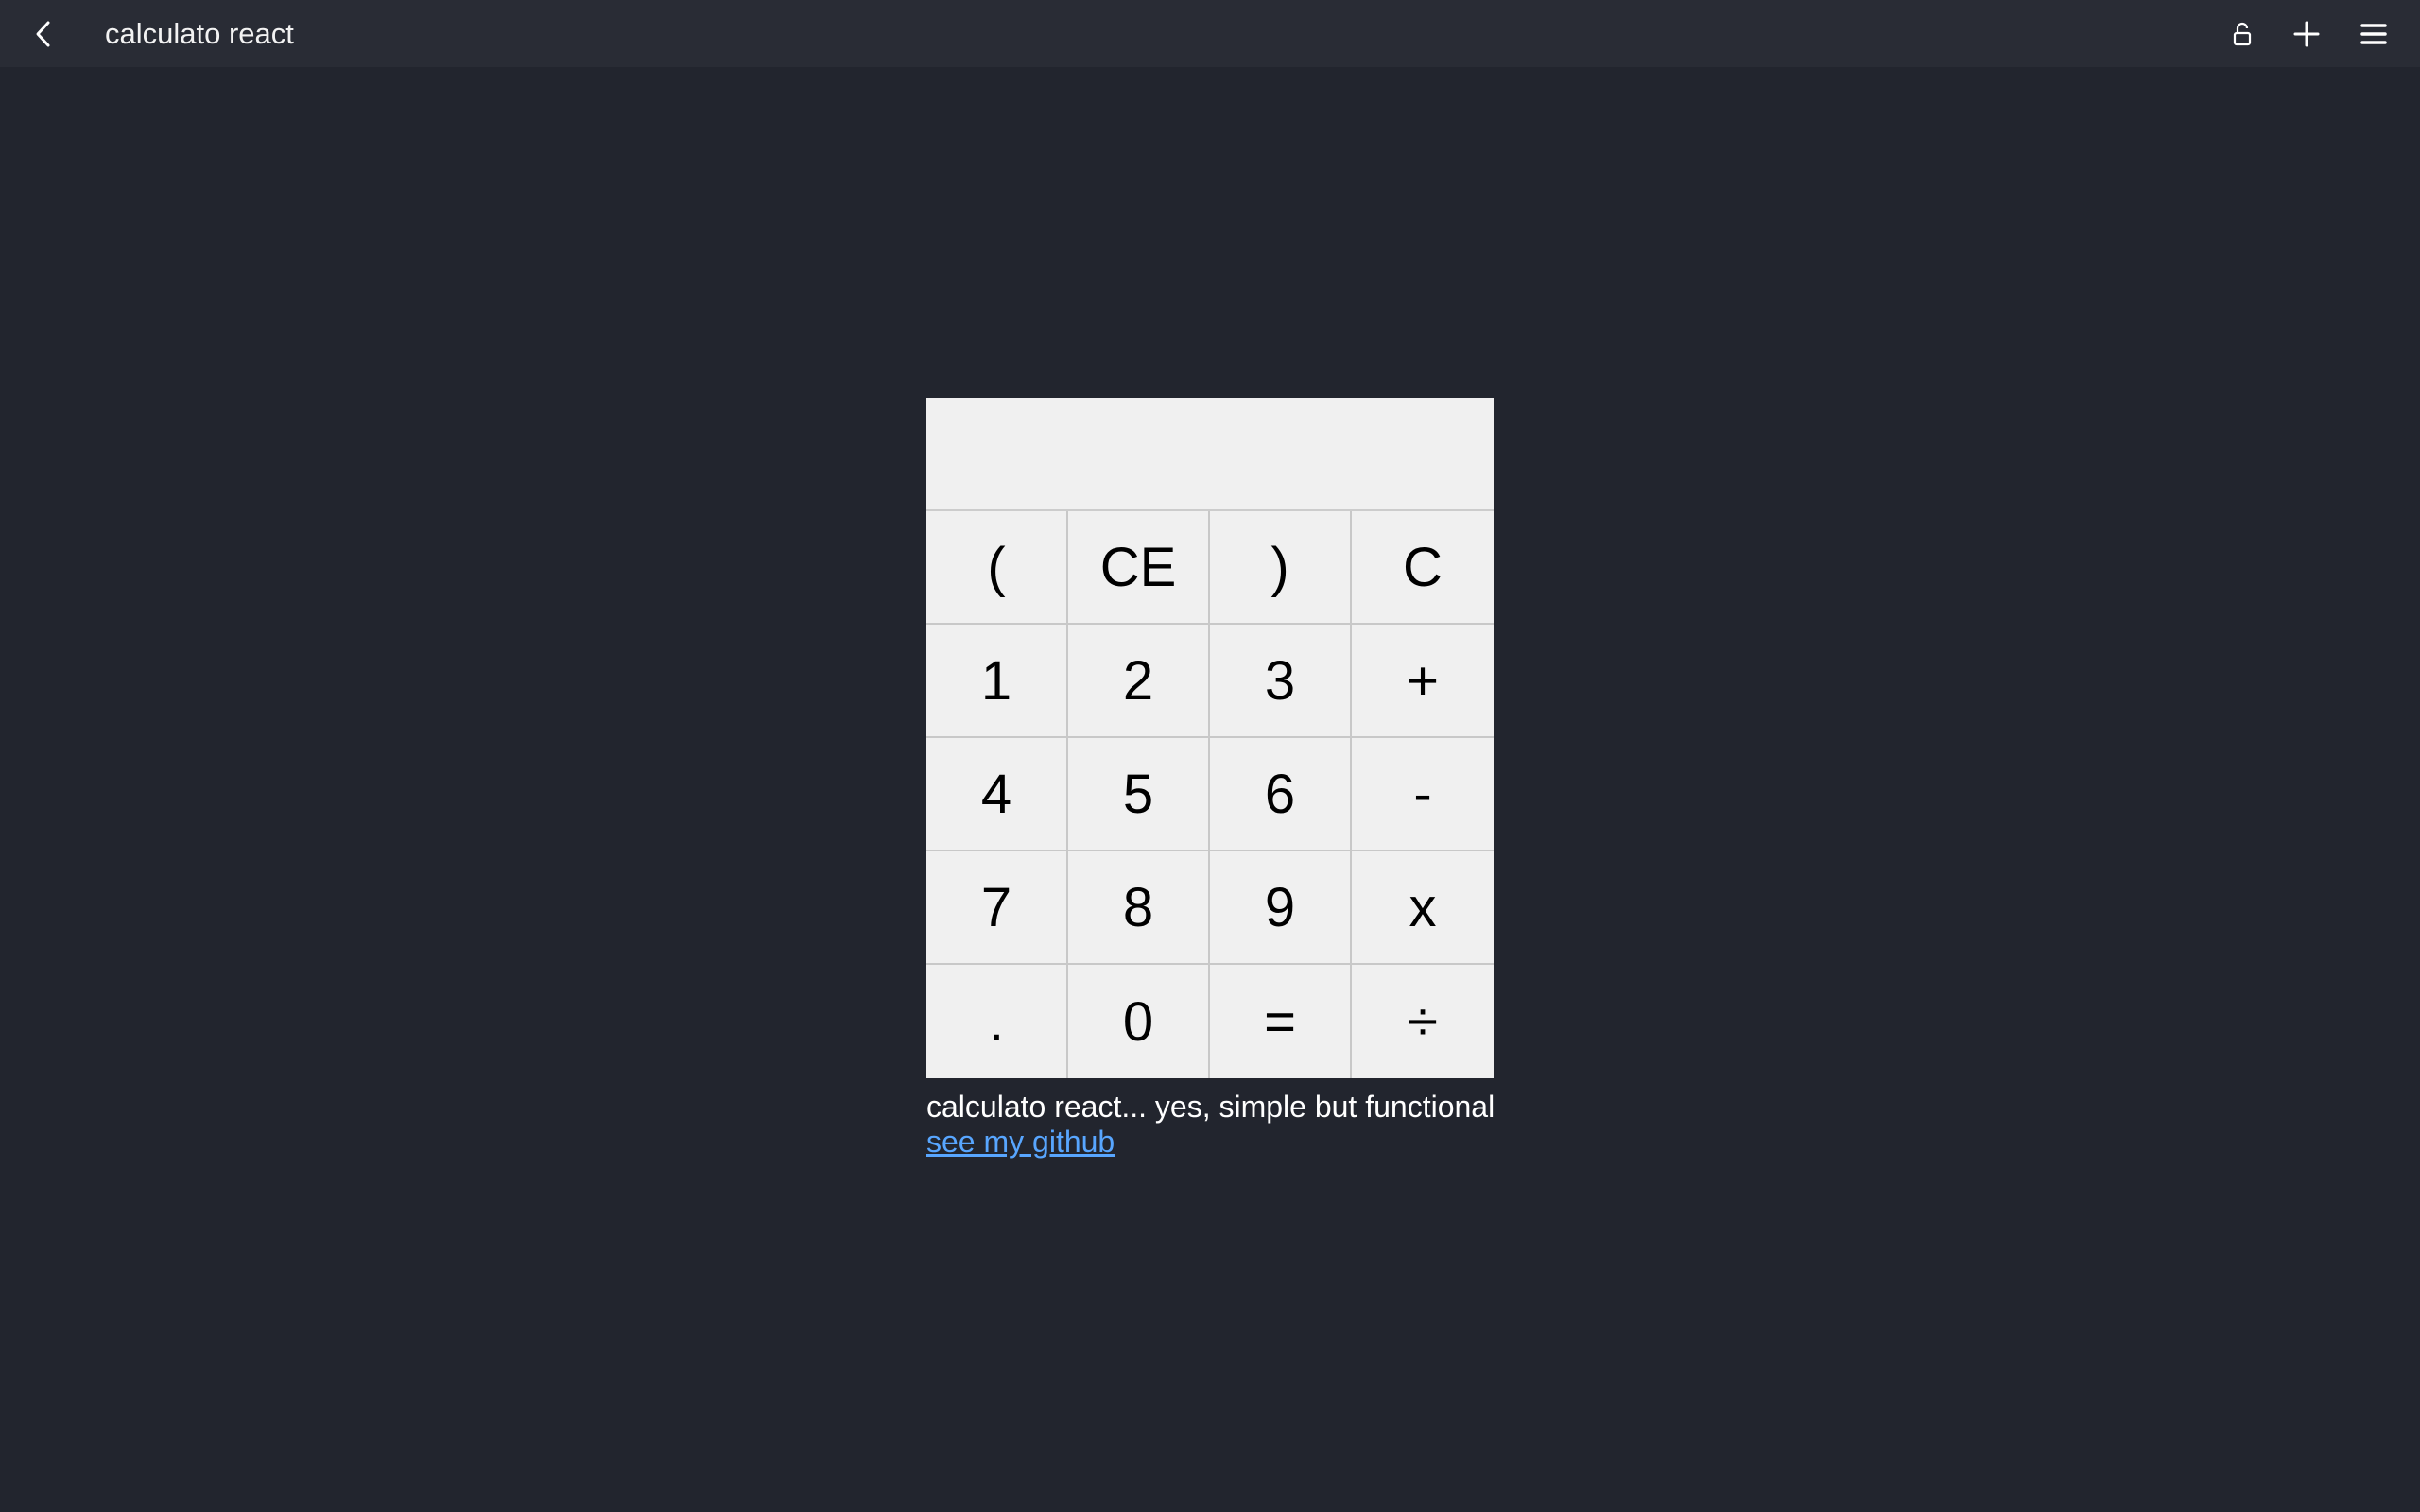  I want to click on menu-button, so click(2373, 34).